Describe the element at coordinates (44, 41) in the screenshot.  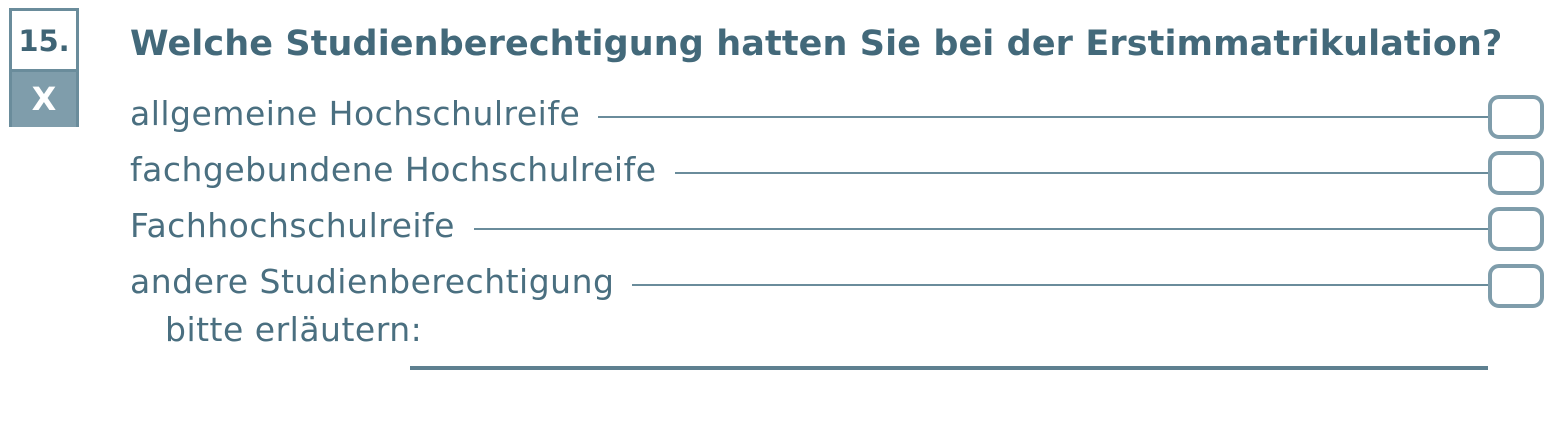
I see `question-number: 15.` at that location.